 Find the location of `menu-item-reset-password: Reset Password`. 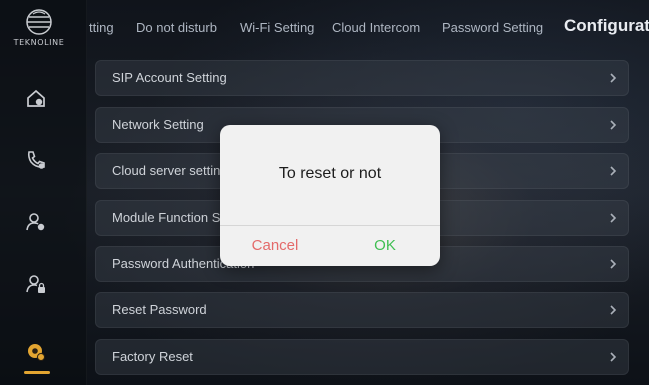

menu-item-reset-password: Reset Password is located at coordinates (362, 310).